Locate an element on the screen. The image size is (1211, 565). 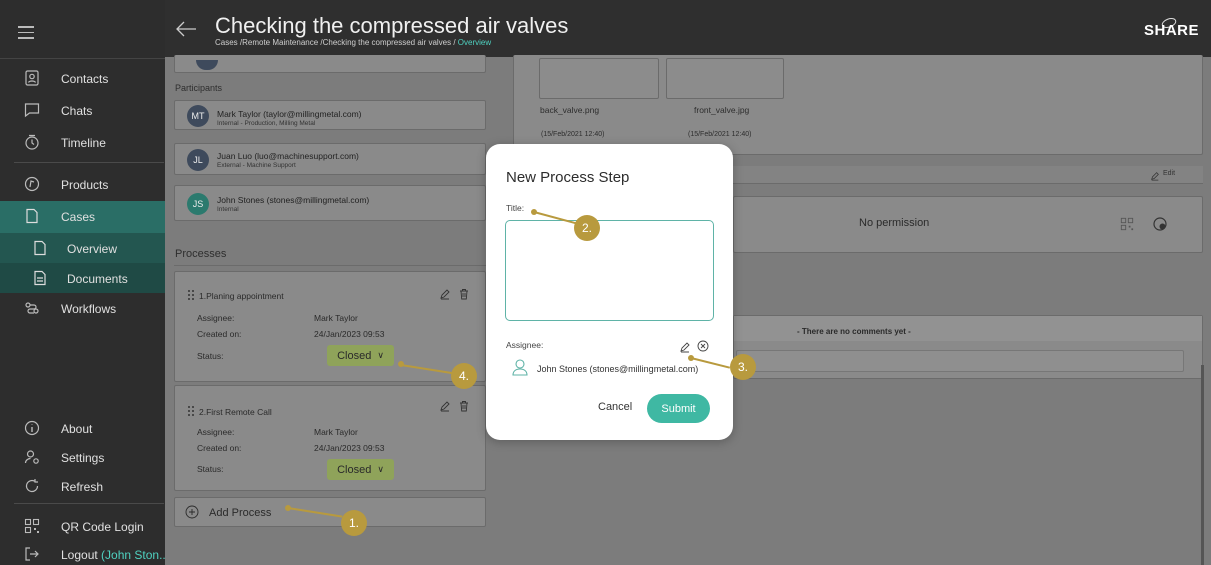
submit-button: Submit is located at coordinates (678, 408).